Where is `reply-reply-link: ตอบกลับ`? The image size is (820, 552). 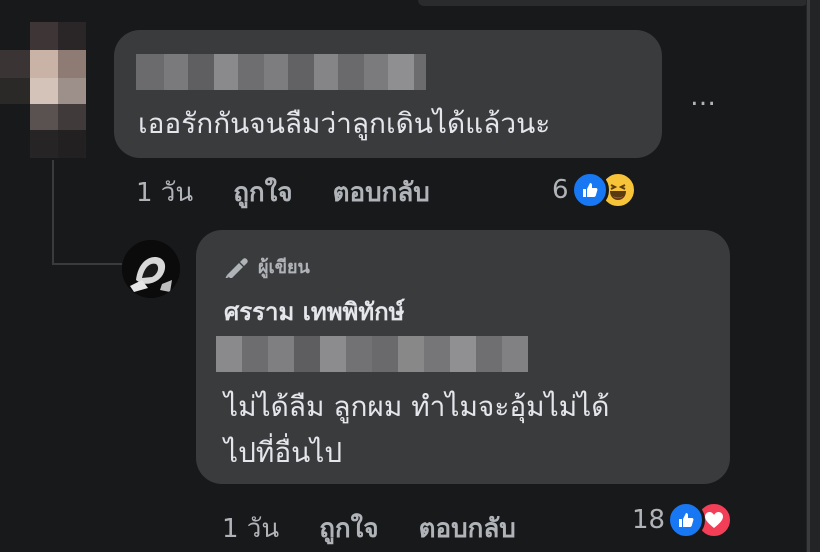 reply-reply-link: ตอบกลับ is located at coordinates (467, 528).